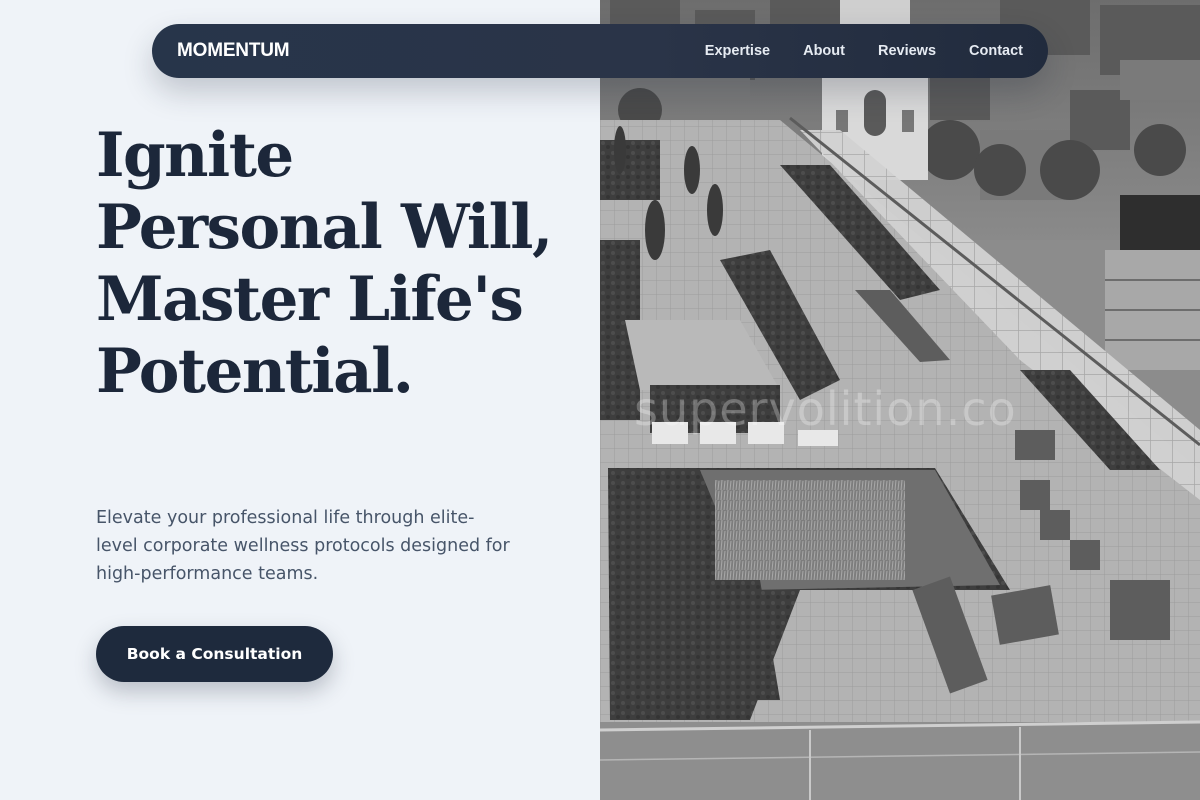  Describe the element at coordinates (996, 51) in the screenshot. I see `nav-link-contact: Contact` at that location.